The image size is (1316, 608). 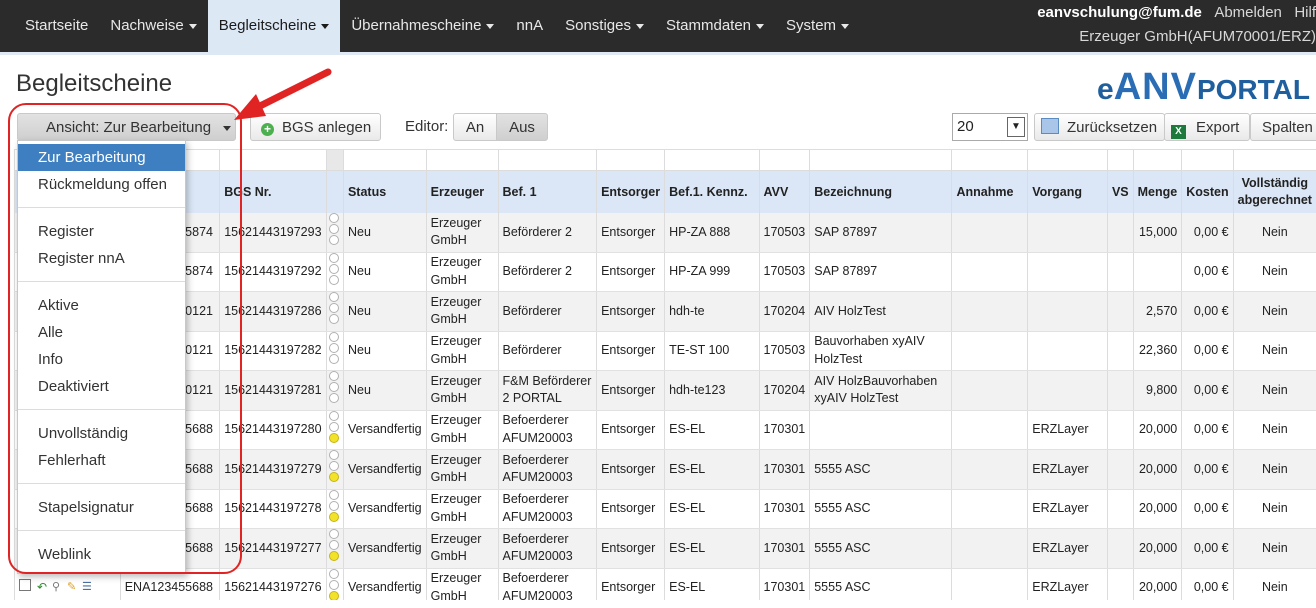 I want to click on cell-kennz: ES-EL, so click(x=712, y=469).